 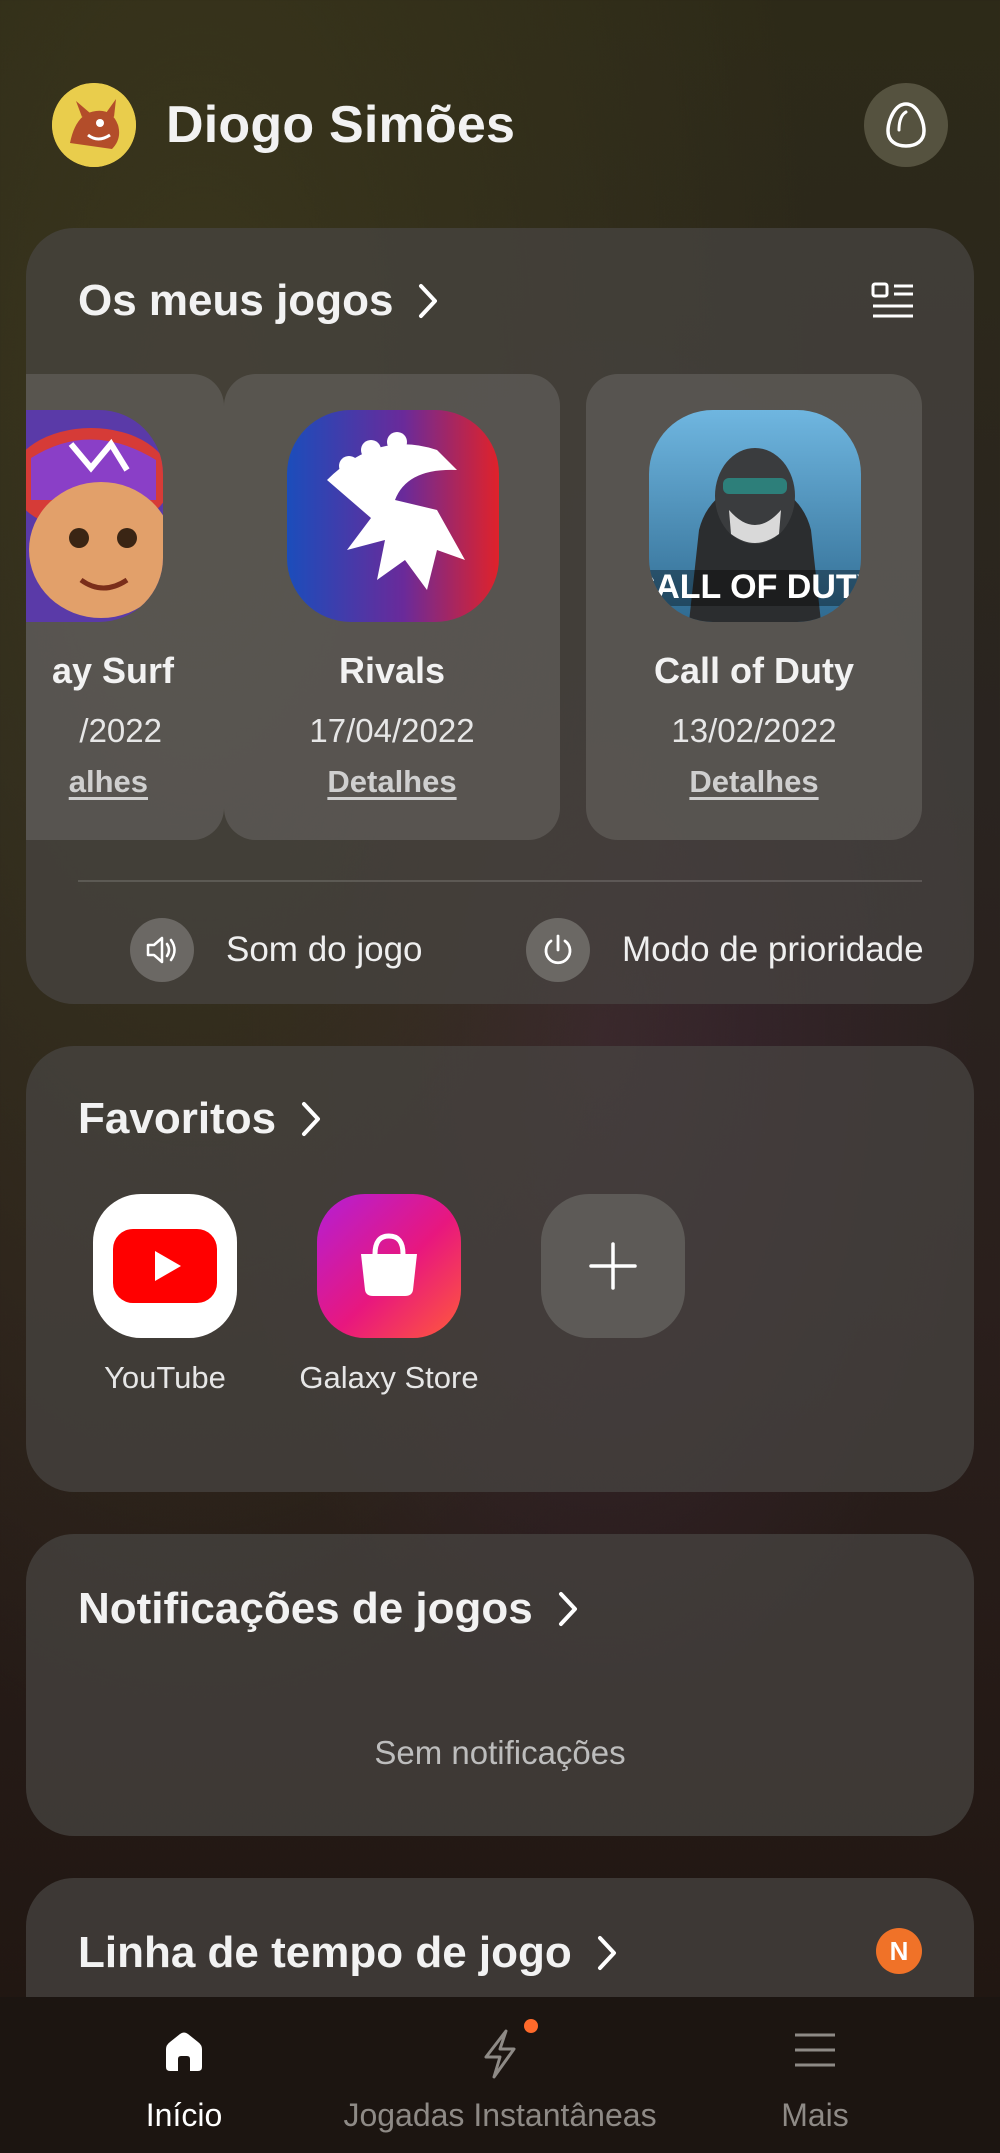 What do you see at coordinates (392, 730) in the screenshot?
I see `game-date: 17/04/2022` at bounding box center [392, 730].